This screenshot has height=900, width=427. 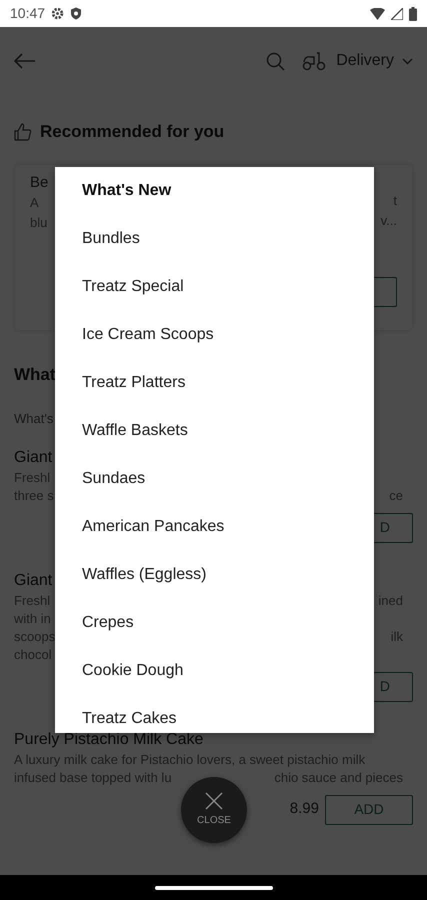 What do you see at coordinates (214, 479) in the screenshot?
I see `menu-item: Sundaes` at bounding box center [214, 479].